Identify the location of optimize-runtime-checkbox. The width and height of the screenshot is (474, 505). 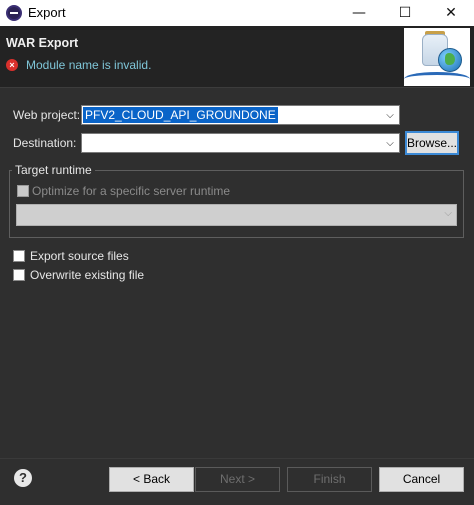
(23, 191).